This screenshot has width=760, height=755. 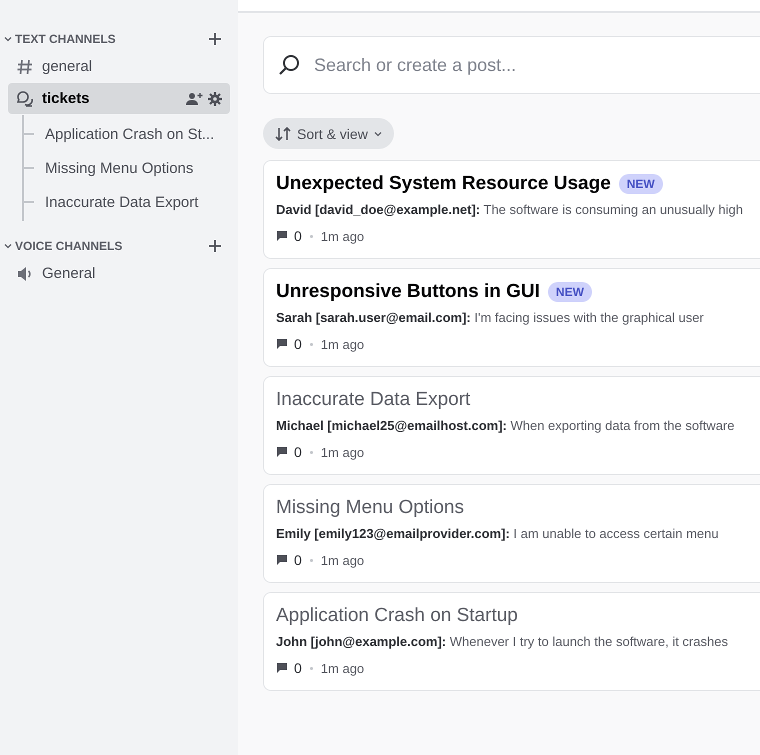 What do you see at coordinates (373, 400) in the screenshot?
I see `post-title: Inaccurate Data Export` at bounding box center [373, 400].